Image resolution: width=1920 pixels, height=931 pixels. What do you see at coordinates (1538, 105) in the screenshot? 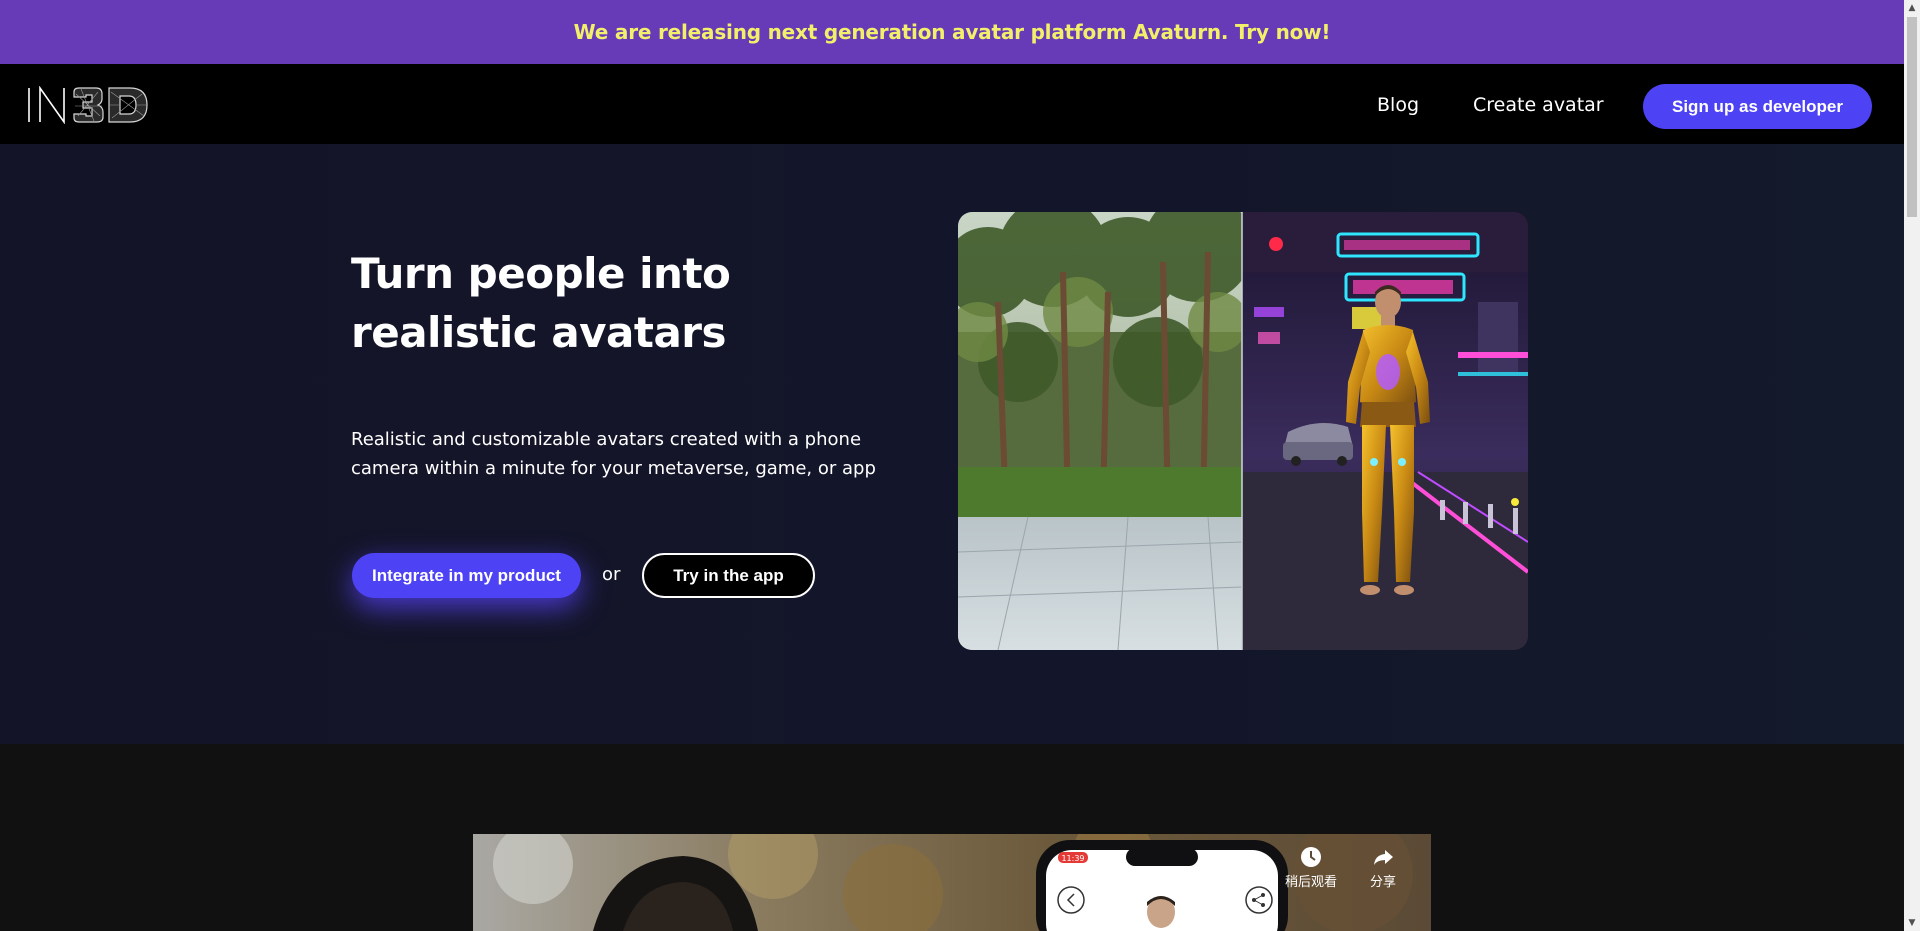
I see `nav-create-avatar-link: Create avatar` at bounding box center [1538, 105].